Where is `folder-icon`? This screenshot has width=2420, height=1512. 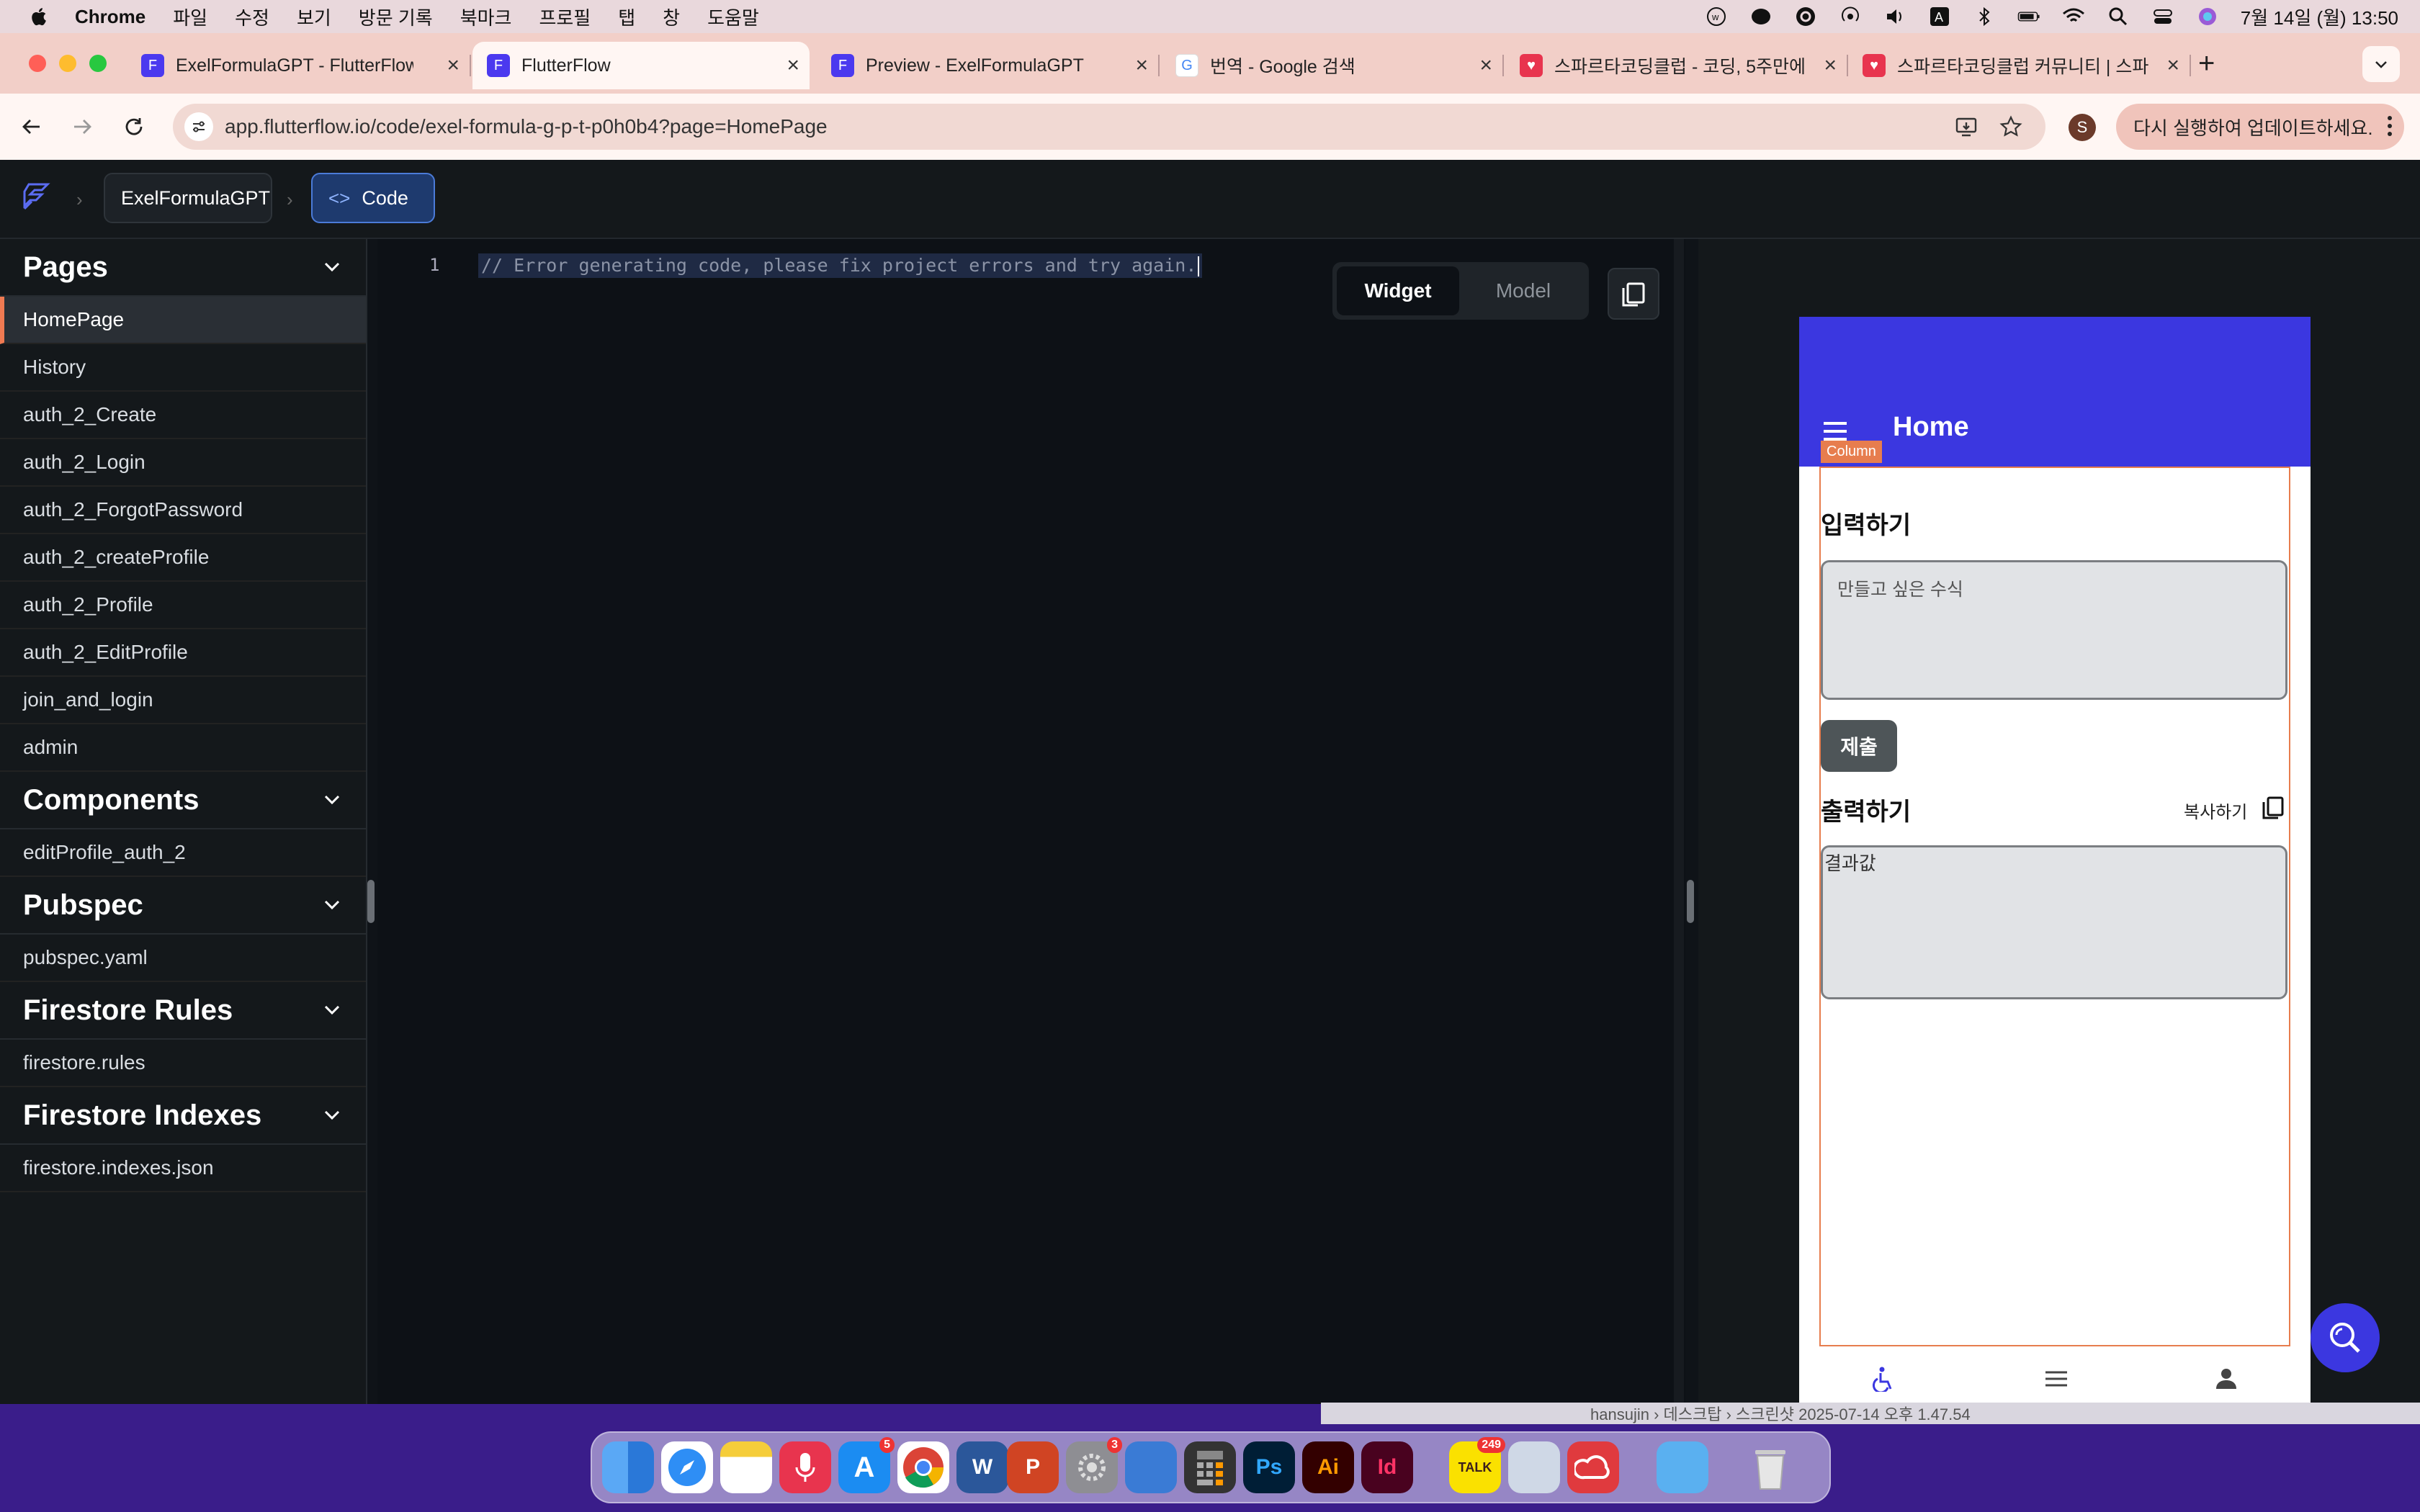 folder-icon is located at coordinates (1683, 1467).